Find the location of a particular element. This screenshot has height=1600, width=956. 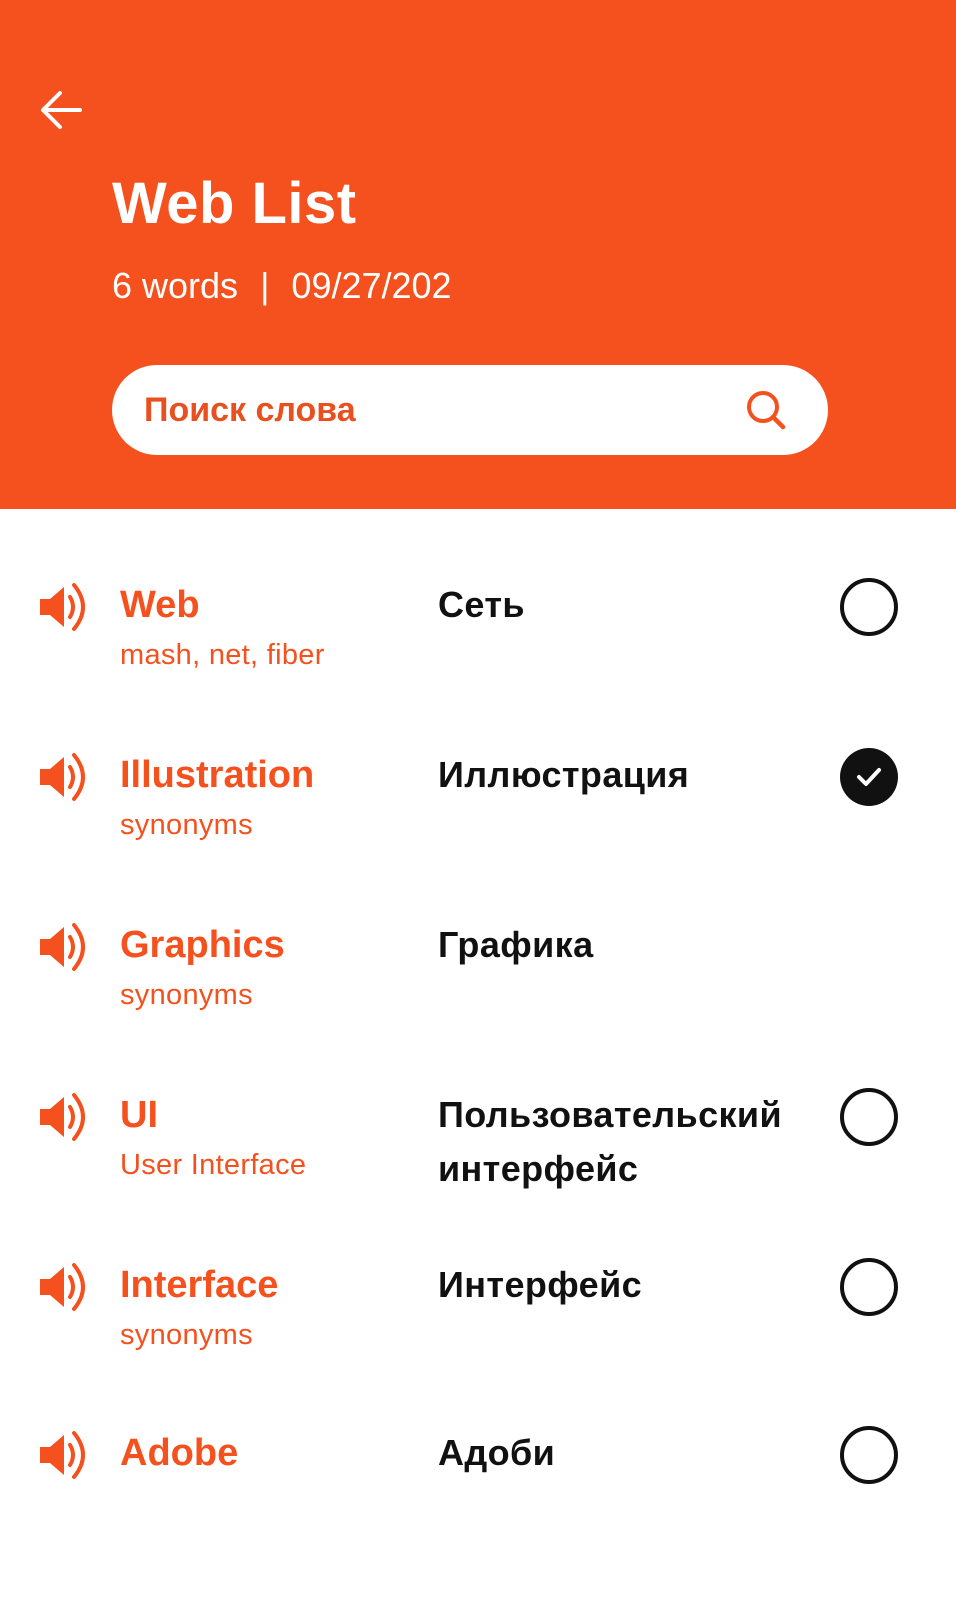

checkmark-icon is located at coordinates (869, 777).